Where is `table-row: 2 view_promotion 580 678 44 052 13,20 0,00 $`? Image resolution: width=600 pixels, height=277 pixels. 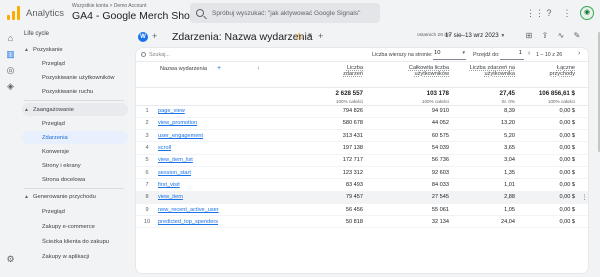 table-row: 2 view_promotion 580 678 44 052 13,20 0,00 $ is located at coordinates (362, 124).